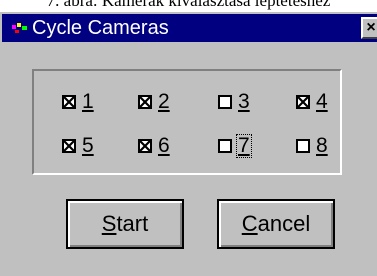  Describe the element at coordinates (234, 101) in the screenshot. I see `camera-checkbox-3: 3` at that location.